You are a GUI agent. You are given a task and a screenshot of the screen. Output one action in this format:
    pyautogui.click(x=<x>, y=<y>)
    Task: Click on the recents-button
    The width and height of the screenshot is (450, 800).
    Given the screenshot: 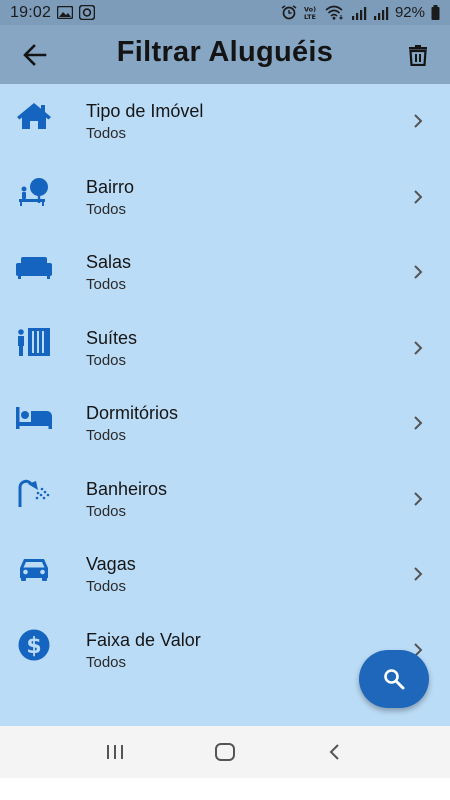 What is the action you would take?
    pyautogui.click(x=115, y=752)
    